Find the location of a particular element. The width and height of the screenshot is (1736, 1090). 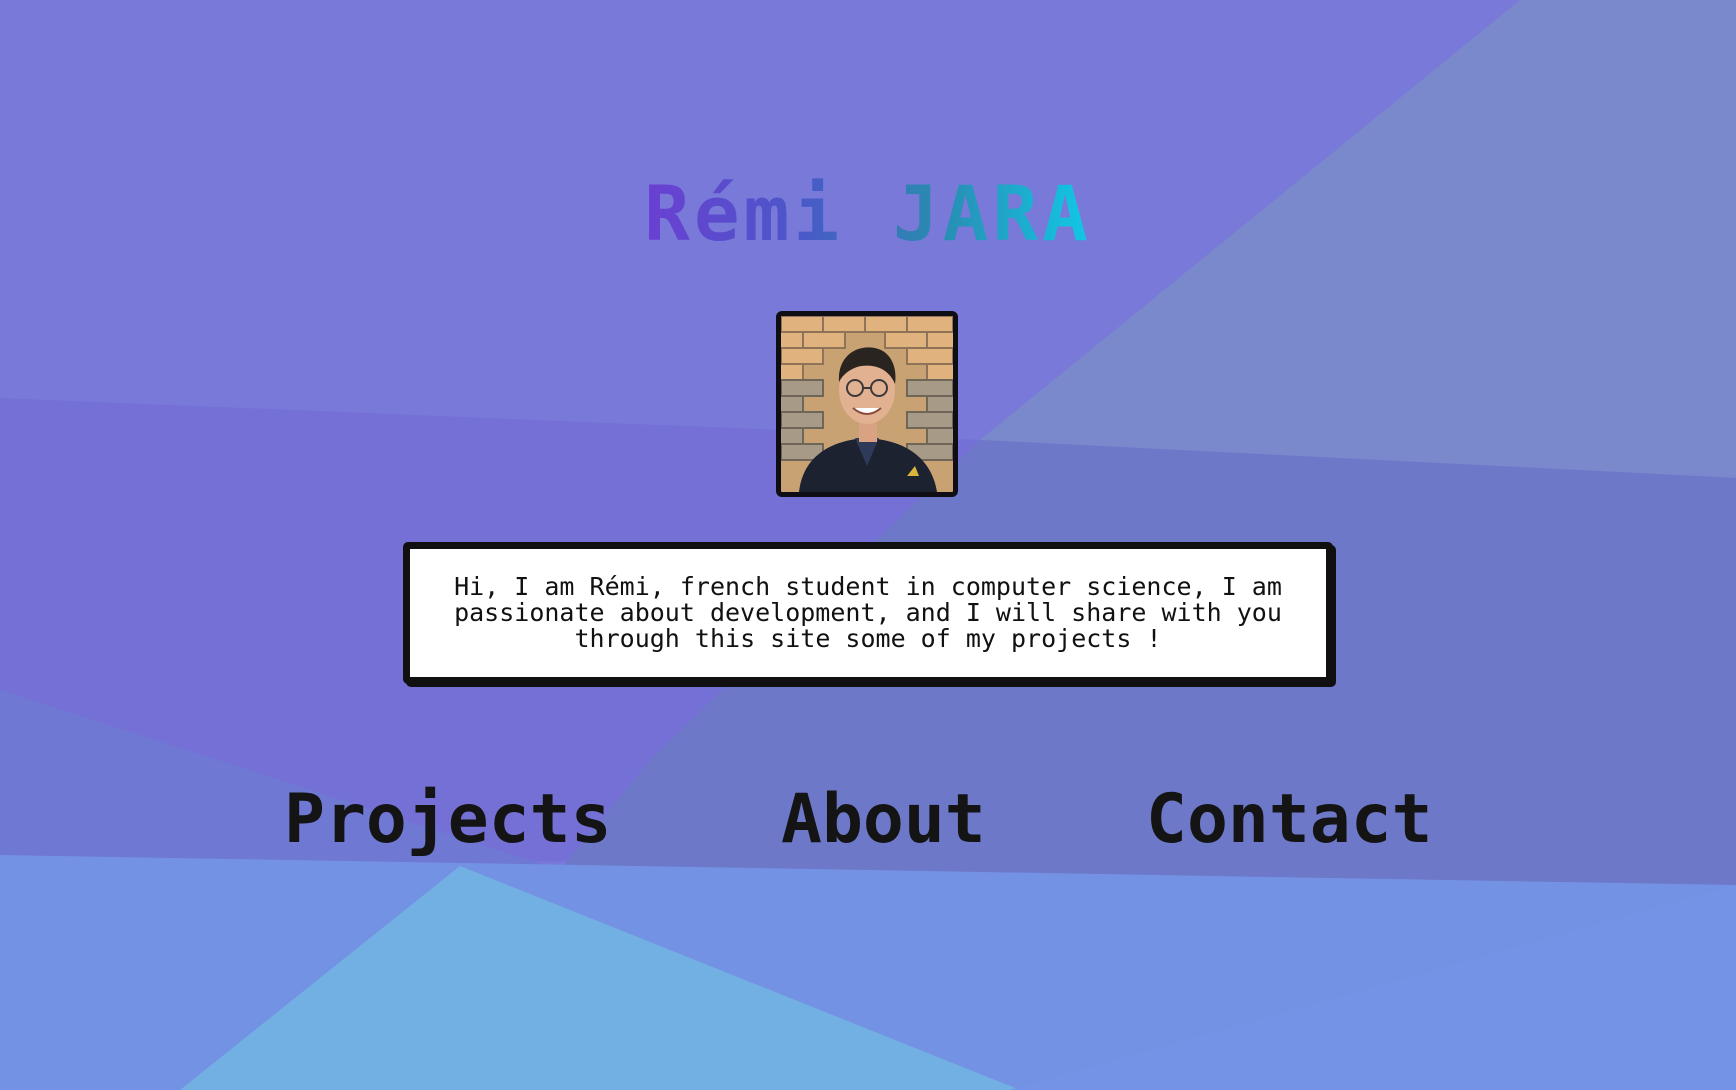

site-owner-name: Rémi JARA is located at coordinates (868, 213).